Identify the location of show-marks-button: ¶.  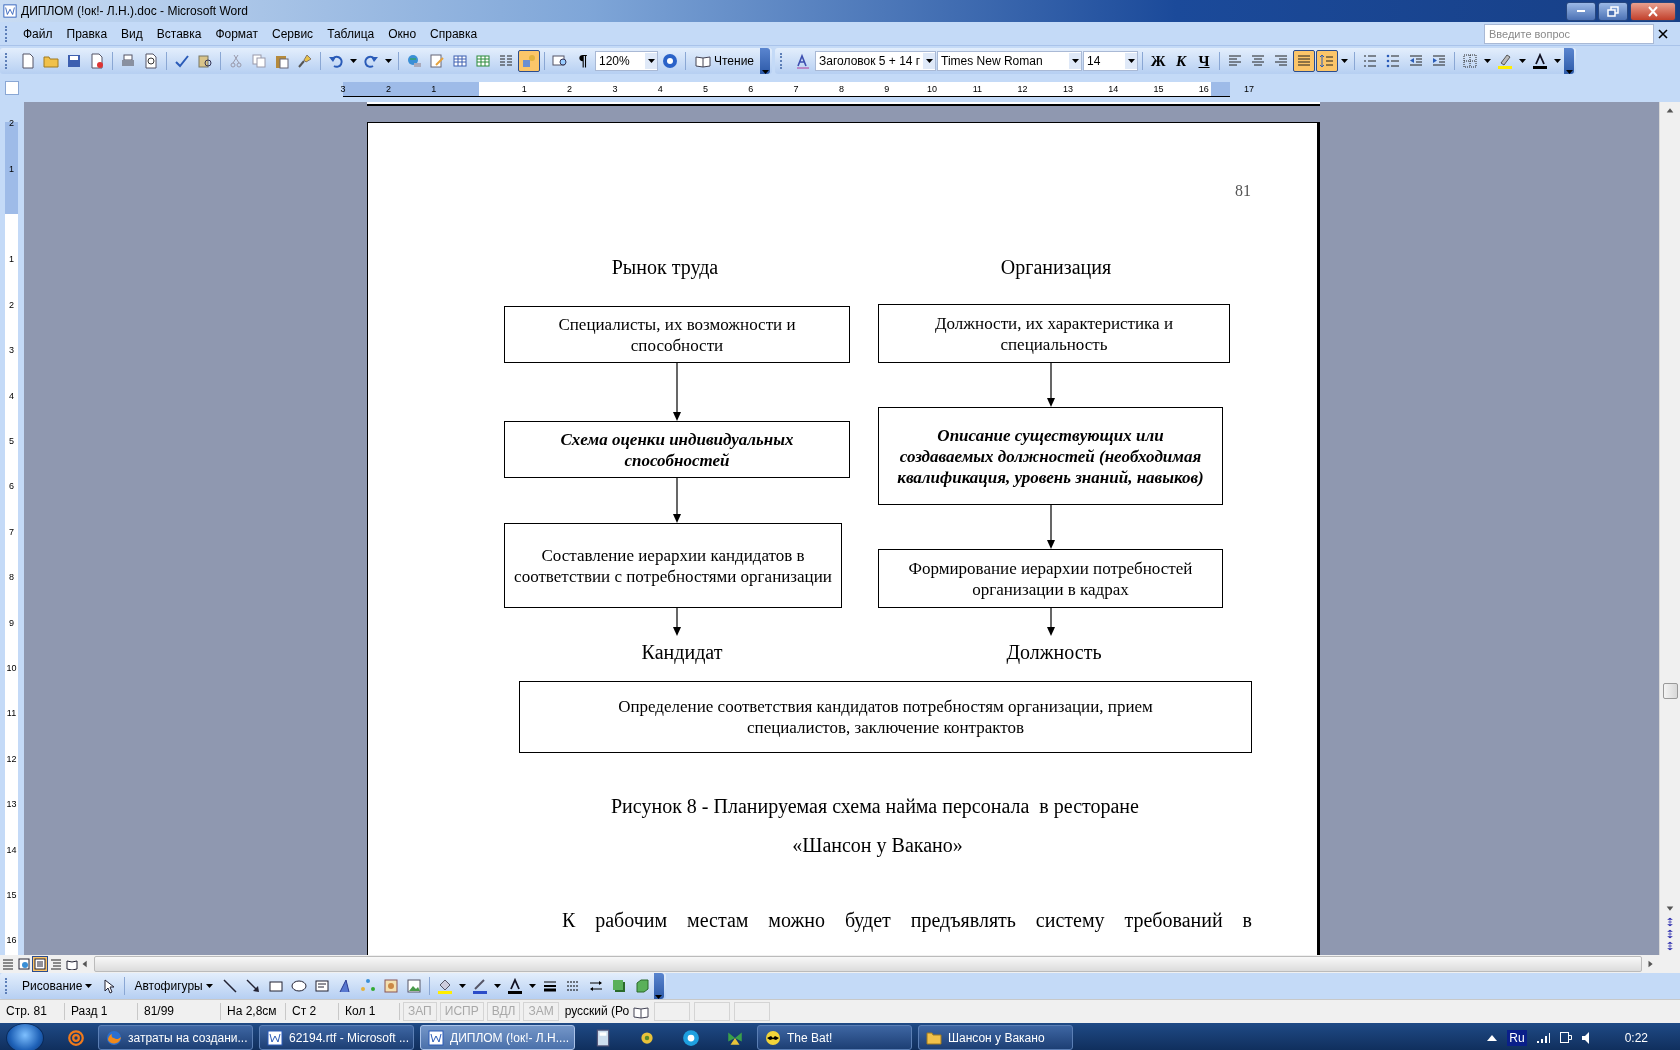
(583, 61).